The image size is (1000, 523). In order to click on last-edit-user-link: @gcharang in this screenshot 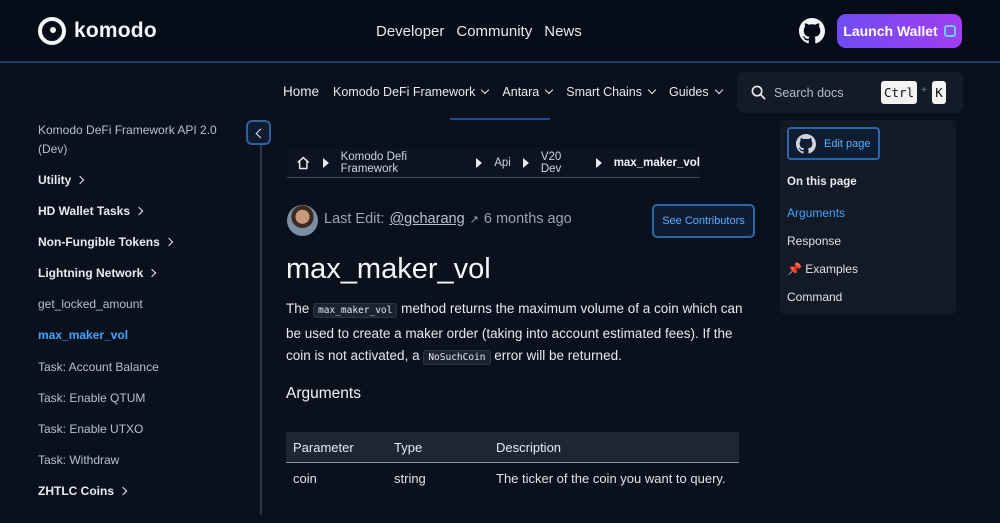, I will do `click(426, 219)`.